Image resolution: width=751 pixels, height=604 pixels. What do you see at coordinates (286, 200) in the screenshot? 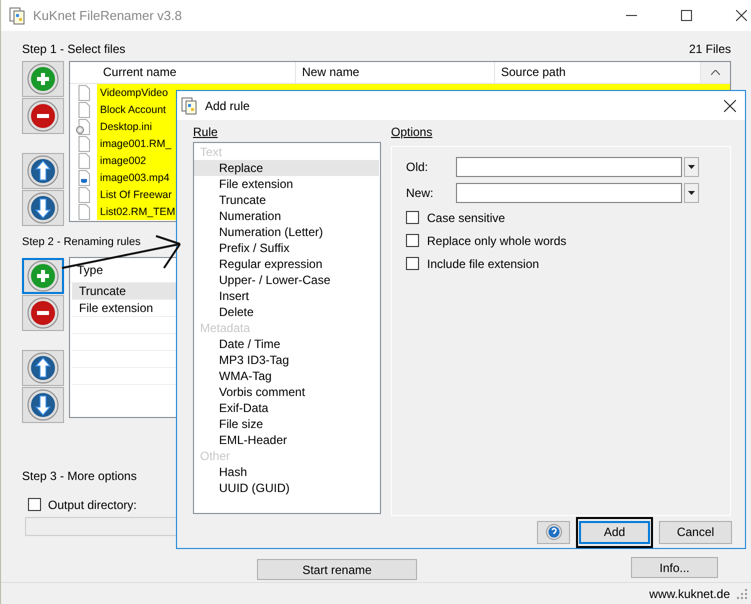
I see `rule-item: Truncate` at bounding box center [286, 200].